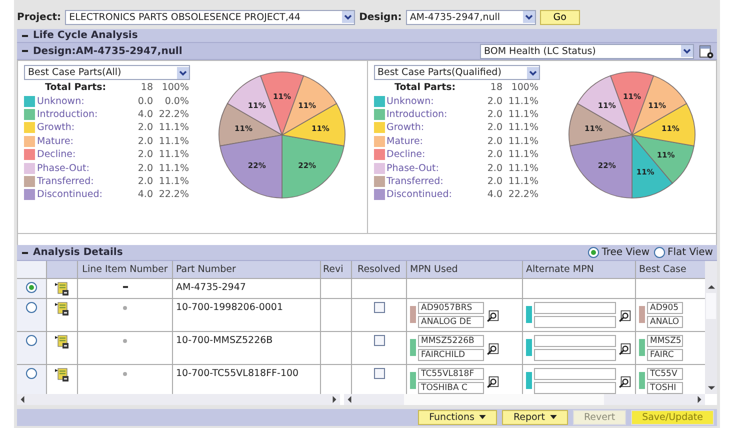  What do you see at coordinates (210, 17) in the screenshot?
I see `project-select: ELECTRONICS PARTS OBSOLESENCE PROJECT,44` at bounding box center [210, 17].